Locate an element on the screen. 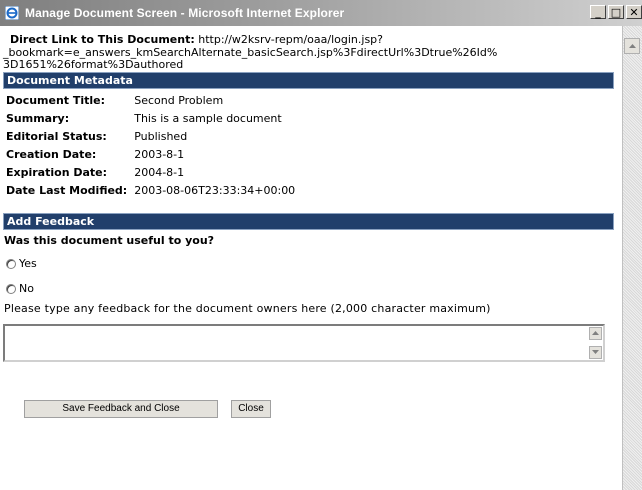 This screenshot has width=642, height=490. close-window-button: ✕ is located at coordinates (634, 12).